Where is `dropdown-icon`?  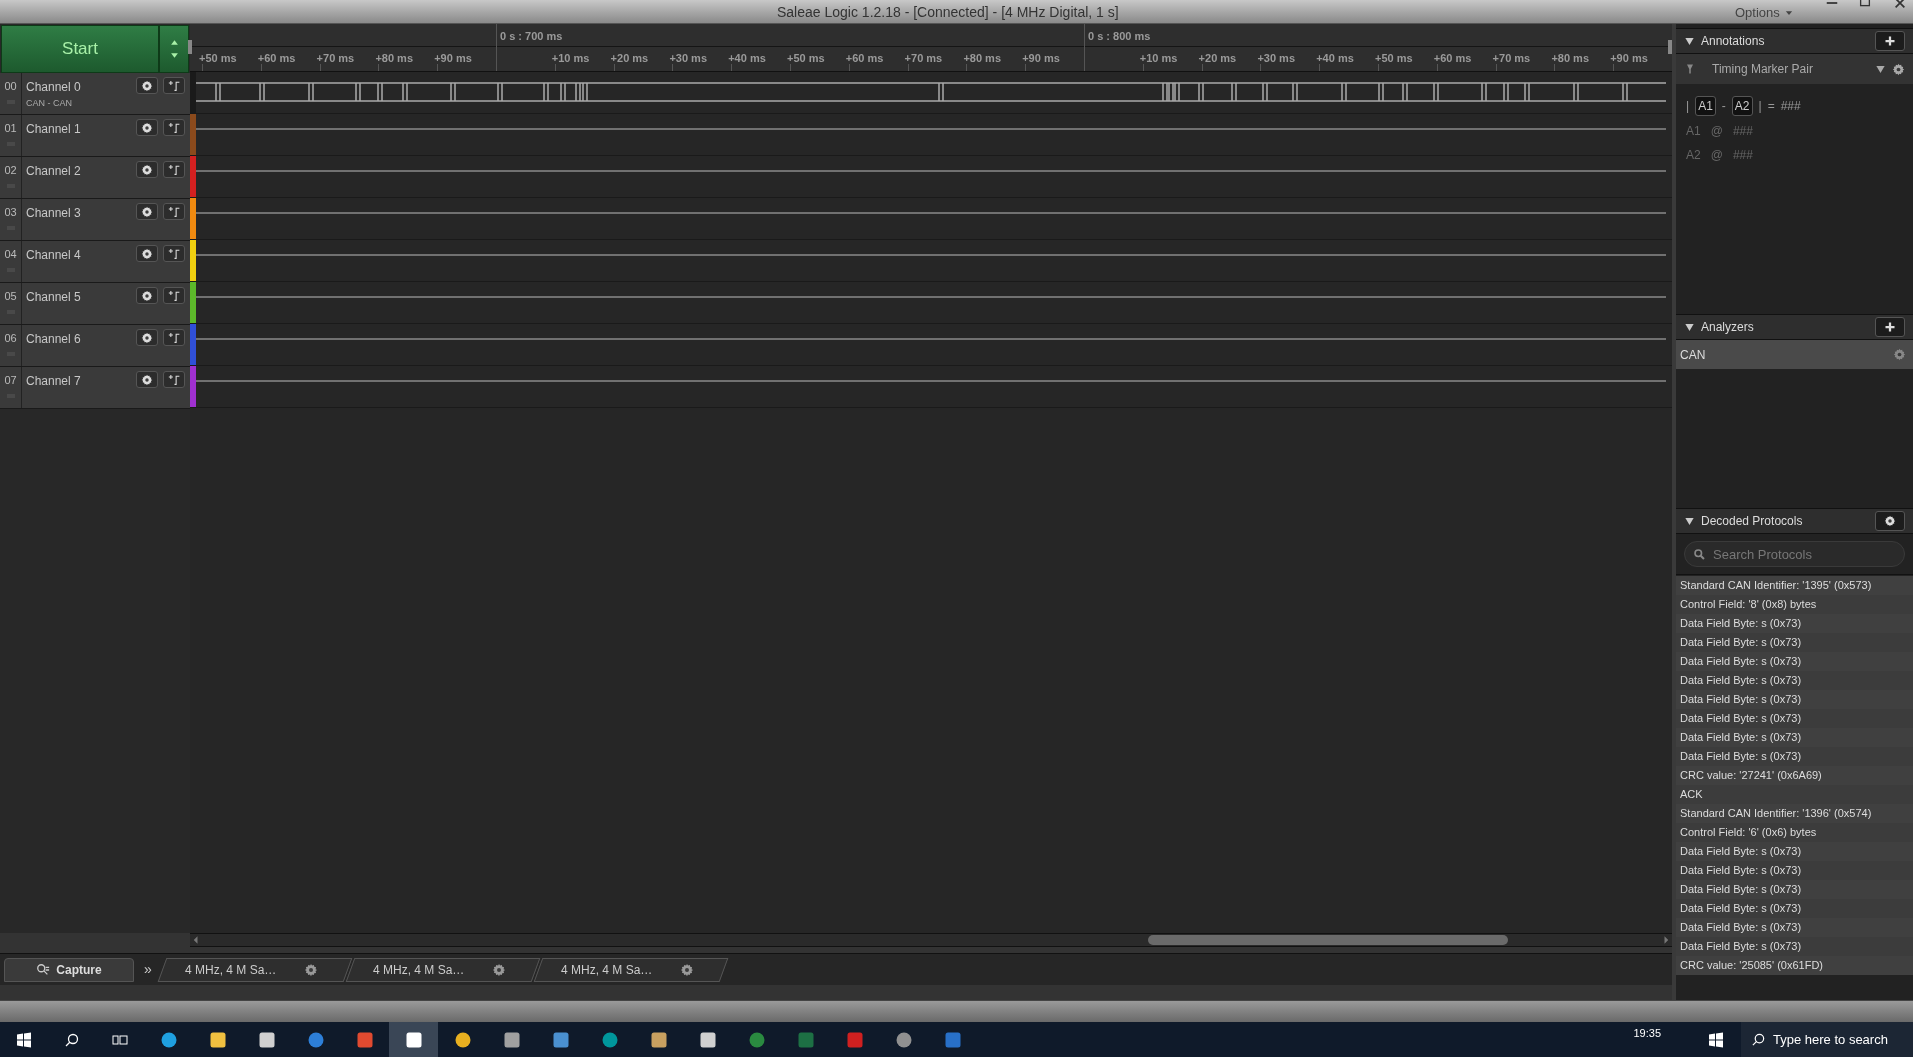
dropdown-icon is located at coordinates (1880, 69).